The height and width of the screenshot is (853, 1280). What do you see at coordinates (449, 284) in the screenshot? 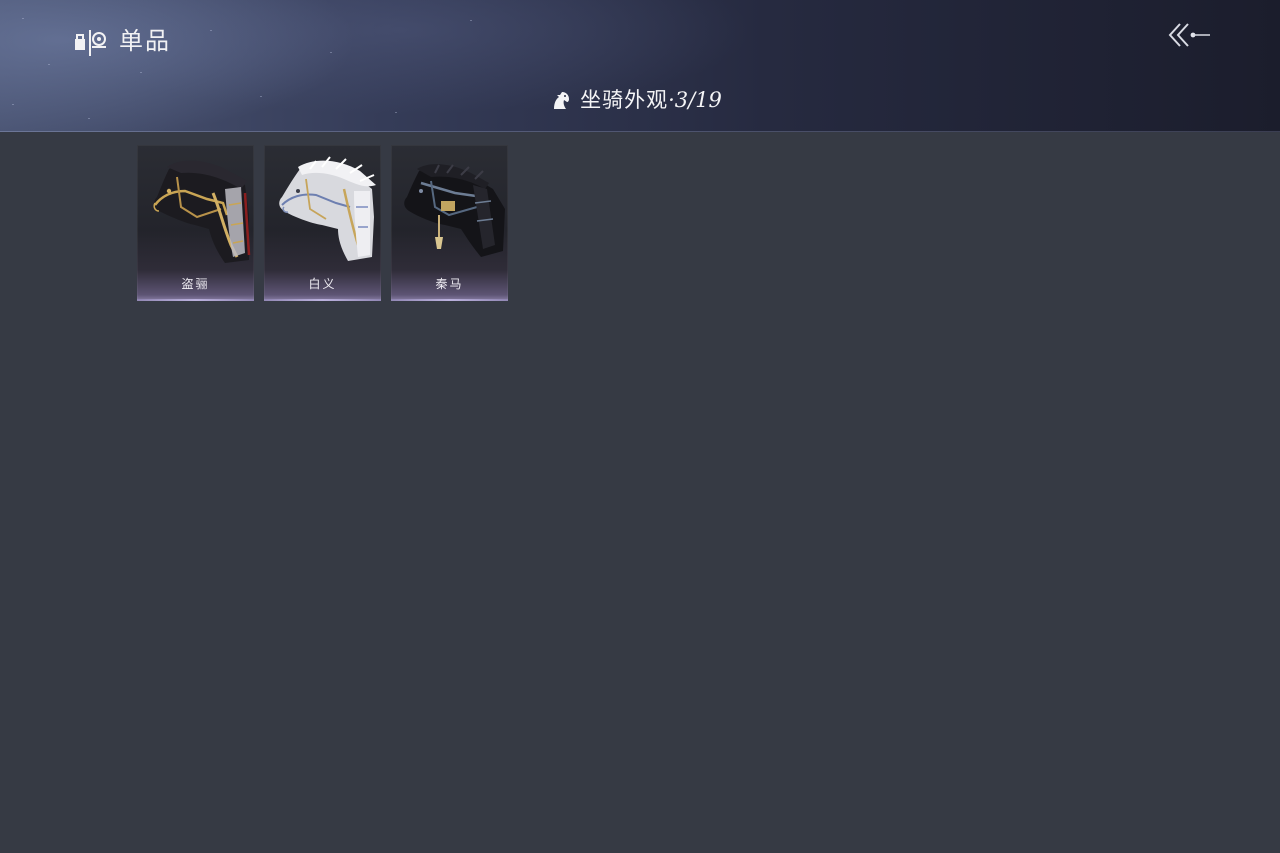
I see `mount-name: 秦马` at bounding box center [449, 284].